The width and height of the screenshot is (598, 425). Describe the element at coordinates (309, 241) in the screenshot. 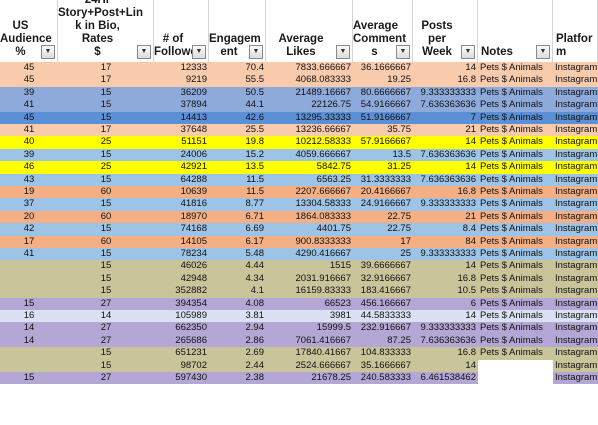

I see `cell-likes: 900.8333333` at that location.